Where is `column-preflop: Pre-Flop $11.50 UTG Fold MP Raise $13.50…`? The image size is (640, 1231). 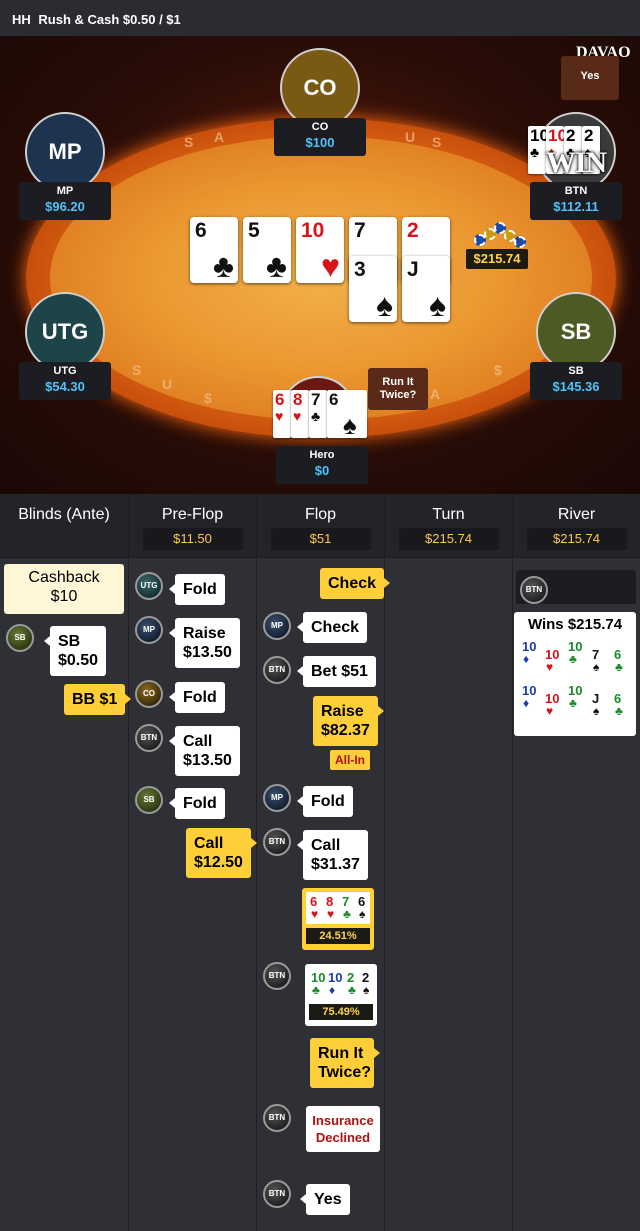
column-preflop: Pre-Flop $11.50 UTG Fold MP Raise $13.50… is located at coordinates (193, 862).